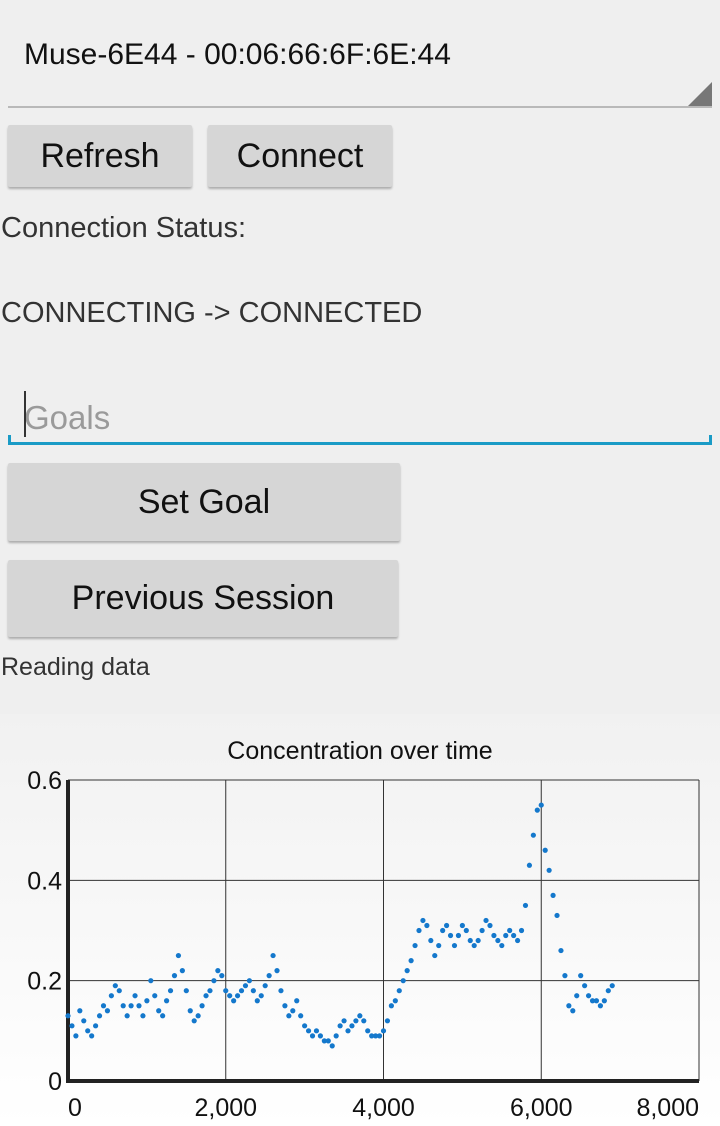 This screenshot has width=720, height=1126. I want to click on y-tick-label: 0.2, so click(44, 982).